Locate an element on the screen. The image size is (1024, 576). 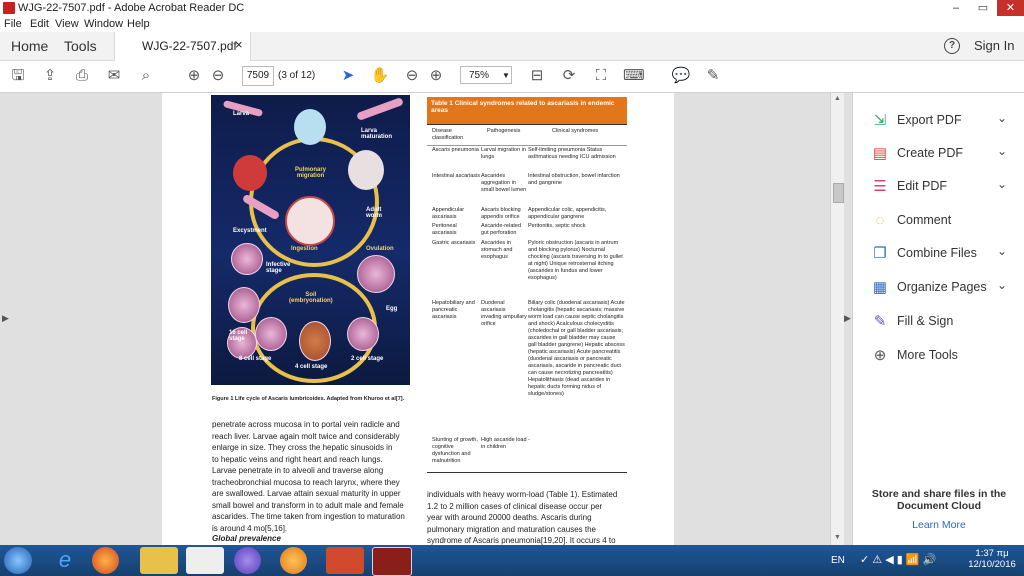
figure-label-larva: Larva is located at coordinates (241, 114).